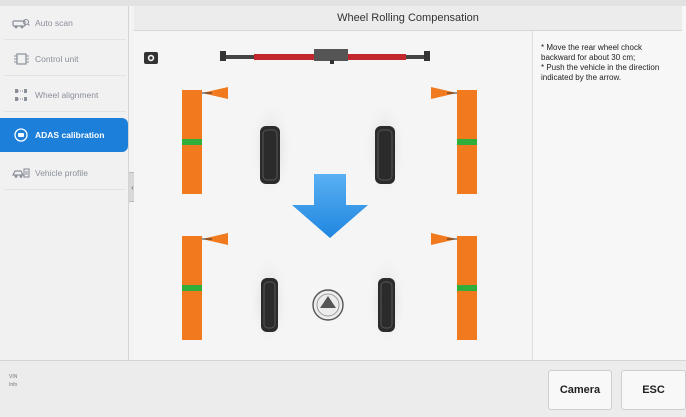 Image resolution: width=686 pixels, height=417 pixels. What do you see at coordinates (653, 390) in the screenshot?
I see `esc-button: ESC` at bounding box center [653, 390].